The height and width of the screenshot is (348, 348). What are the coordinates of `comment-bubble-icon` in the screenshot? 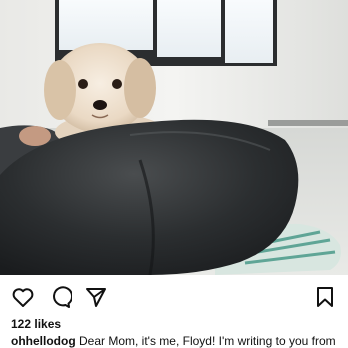 It's located at (60, 297).